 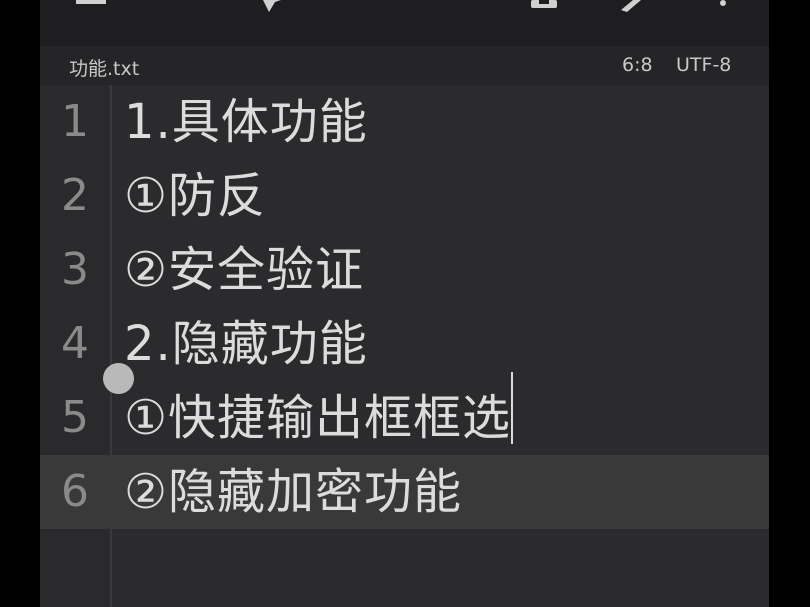 What do you see at coordinates (75, 269) in the screenshot?
I see `line-number: 3` at bounding box center [75, 269].